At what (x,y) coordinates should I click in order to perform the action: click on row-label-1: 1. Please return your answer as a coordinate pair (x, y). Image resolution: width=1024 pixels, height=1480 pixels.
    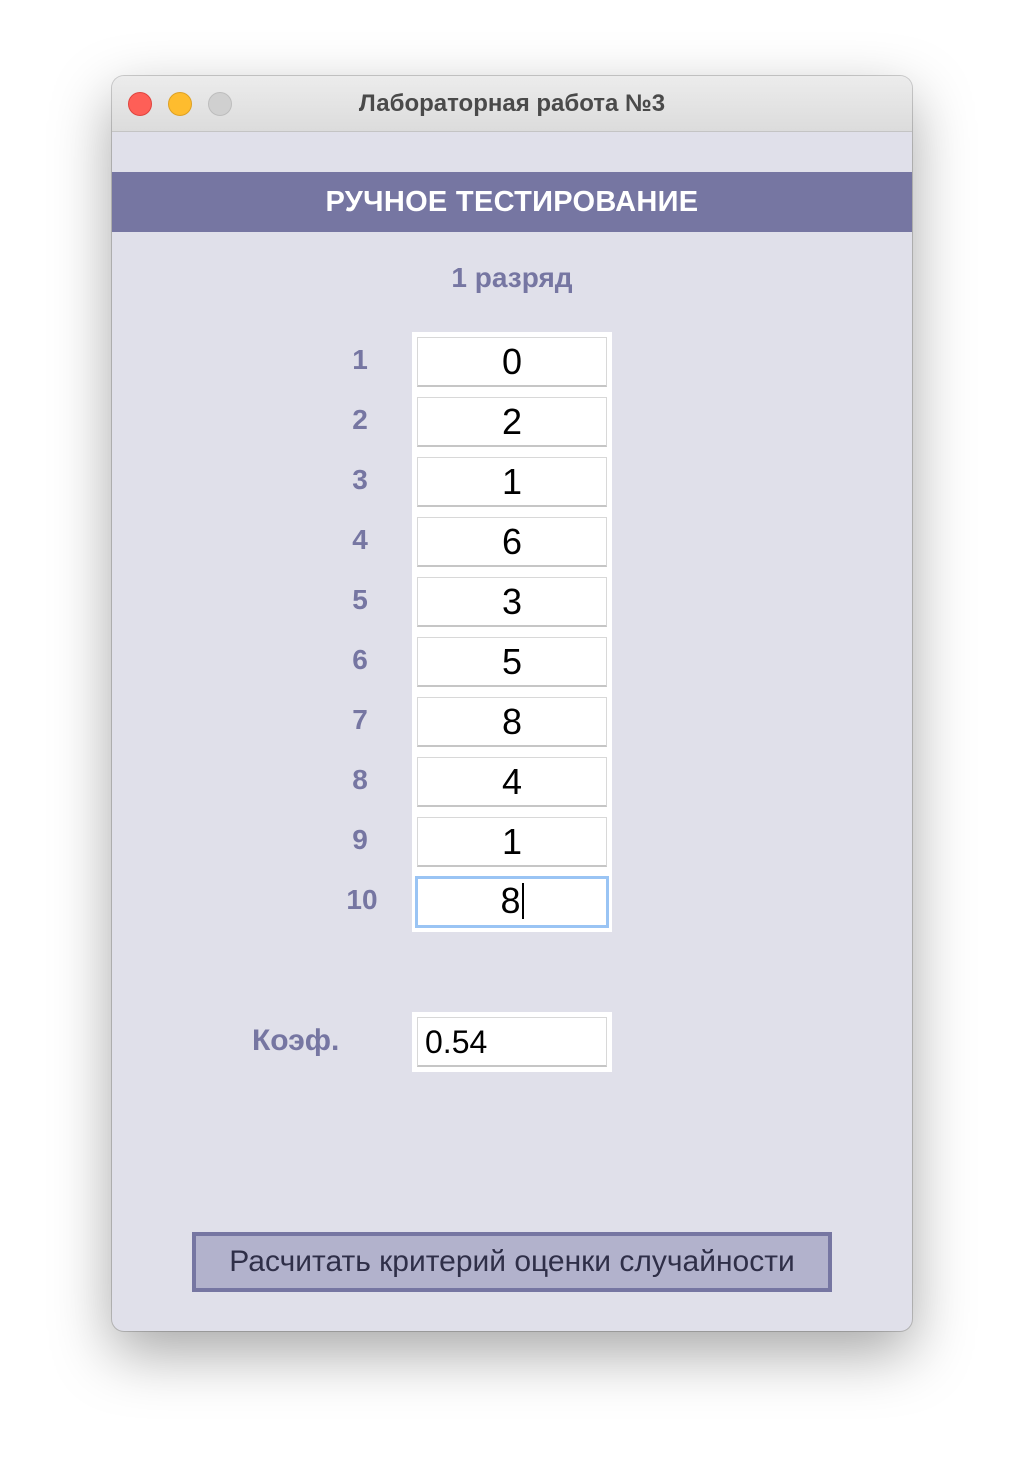
    Looking at the image, I should click on (360, 359).